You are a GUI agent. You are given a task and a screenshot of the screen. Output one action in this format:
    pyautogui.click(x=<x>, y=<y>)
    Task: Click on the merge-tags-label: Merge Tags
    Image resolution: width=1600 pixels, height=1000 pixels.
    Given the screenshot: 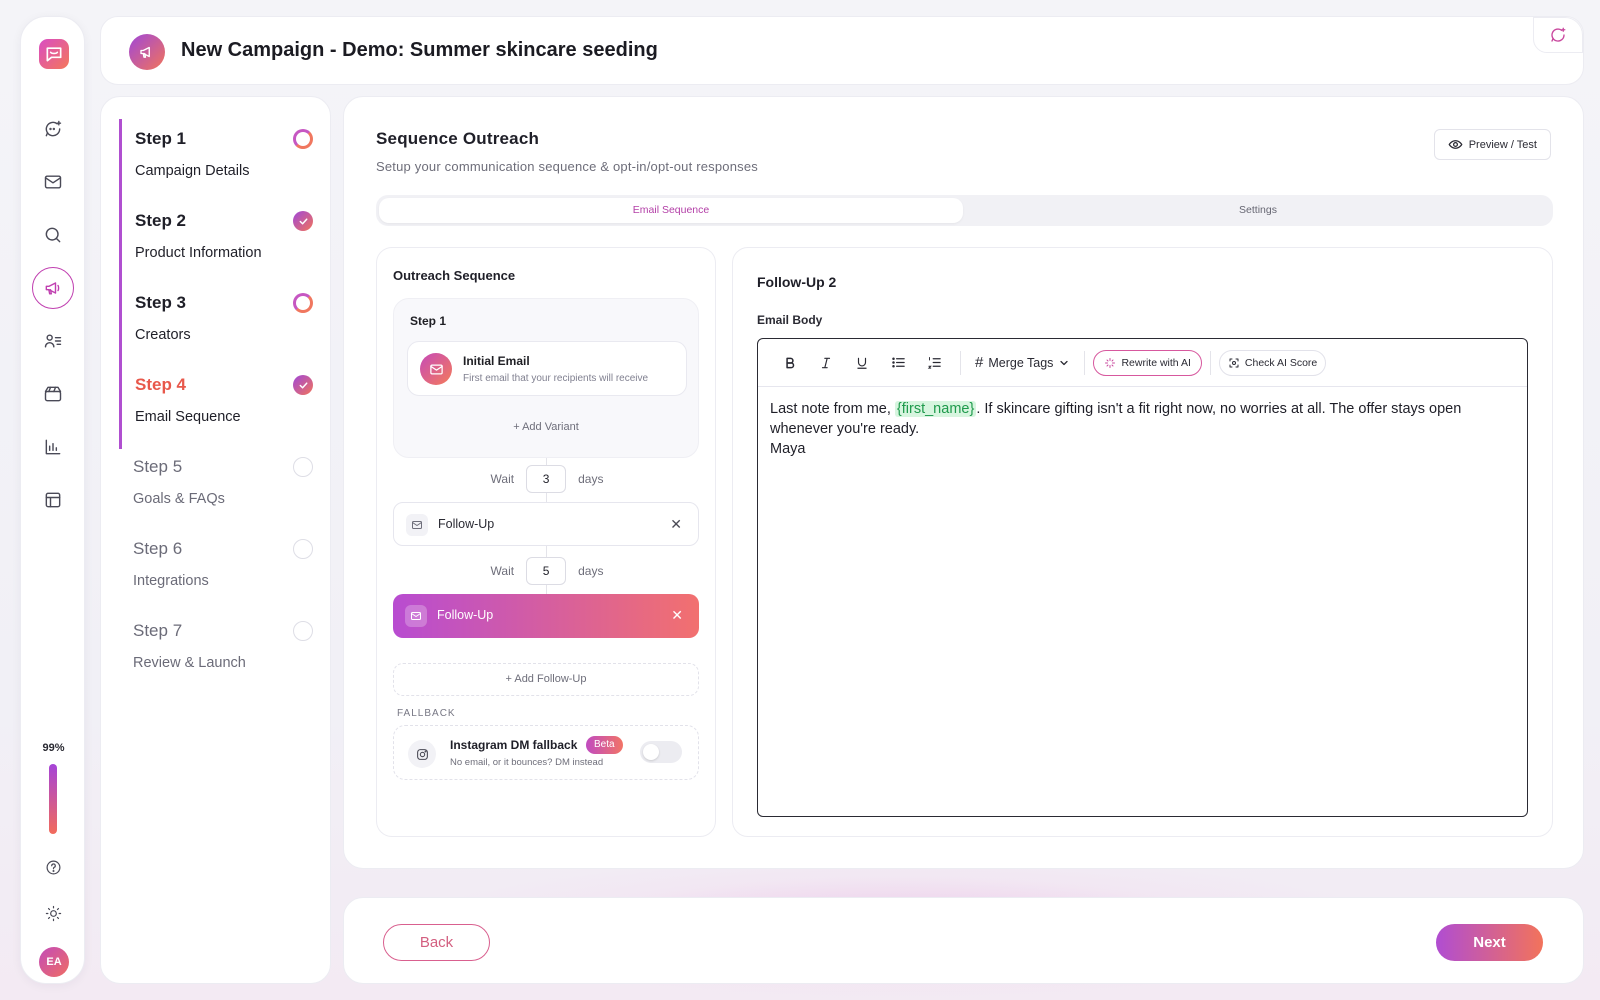 What is the action you would take?
    pyautogui.click(x=1021, y=362)
    